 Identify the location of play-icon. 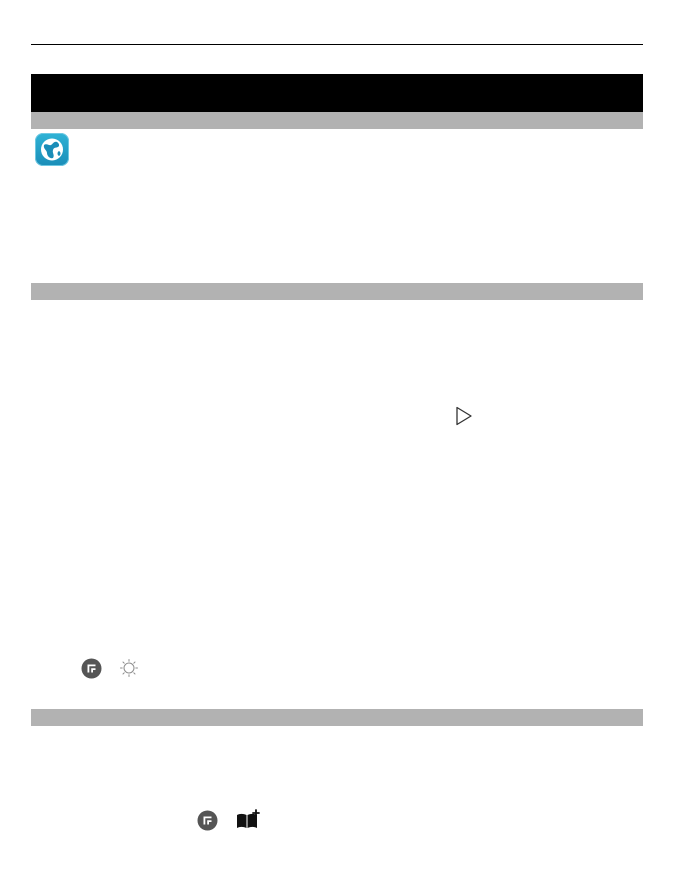
(464, 416).